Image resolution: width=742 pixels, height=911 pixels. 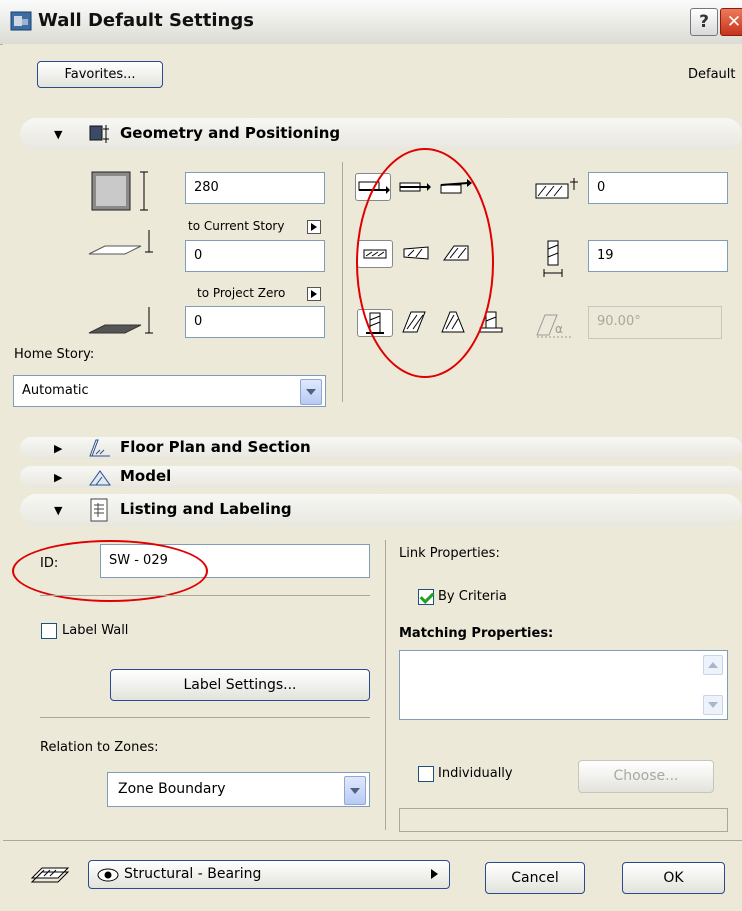 I want to click on wall-height-icon, so click(x=120, y=192).